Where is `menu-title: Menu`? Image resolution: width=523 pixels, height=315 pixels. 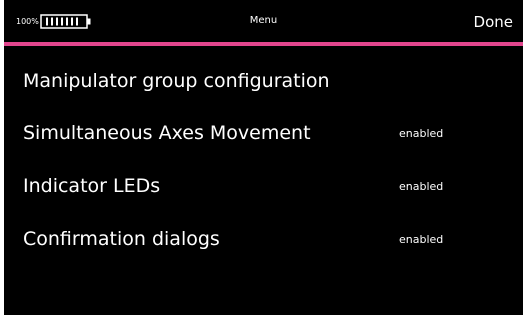
menu-title: Menu is located at coordinates (263, 20).